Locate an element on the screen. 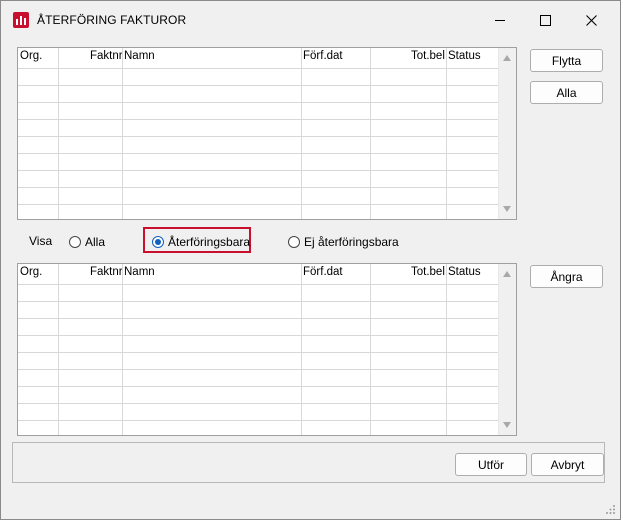 The image size is (623, 522). radio-aterforingsbara-label: Återföringsbara is located at coordinates (209, 242).